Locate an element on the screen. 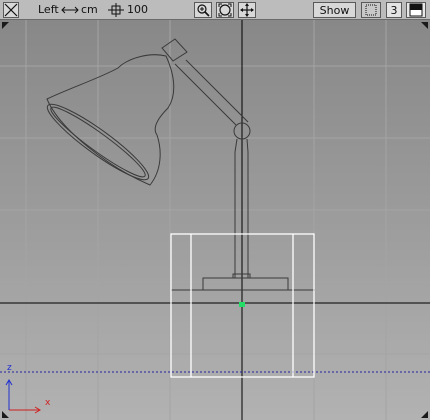 The image size is (430, 420). layer-count-field: 3 is located at coordinates (394, 10).